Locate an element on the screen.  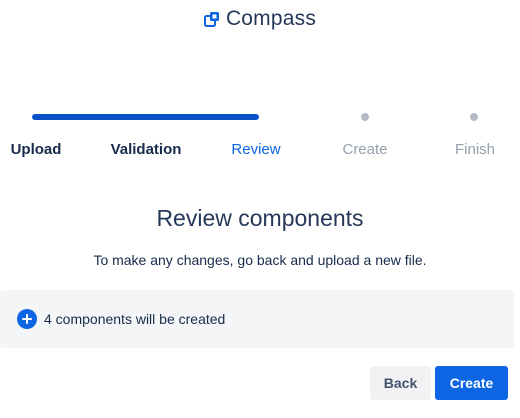
step-review: Review is located at coordinates (256, 149).